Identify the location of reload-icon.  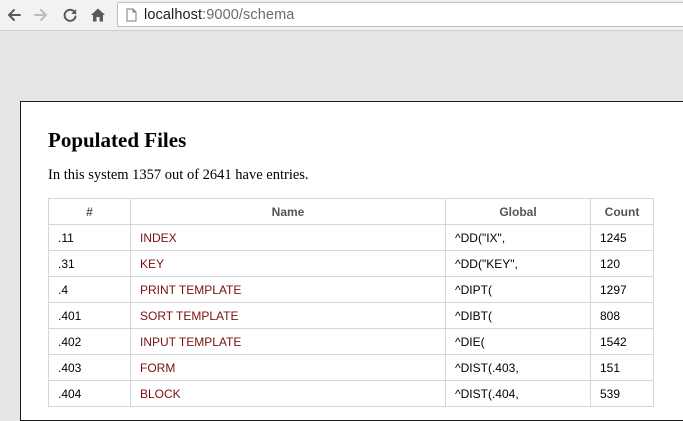
(70, 15).